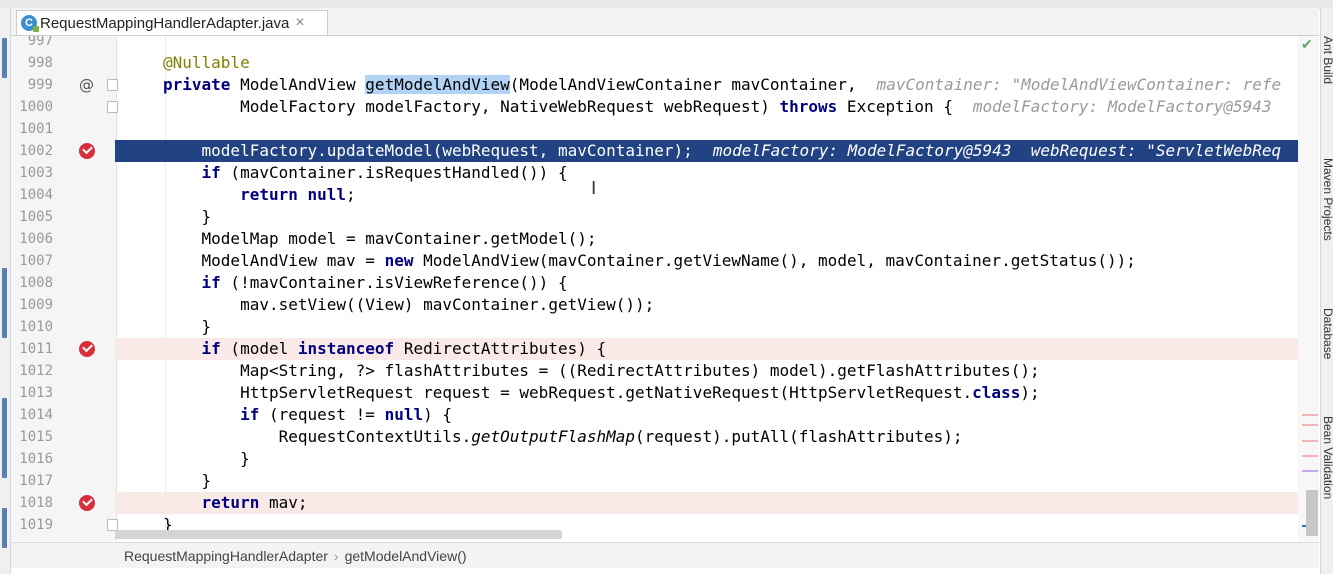  I want to click on code-area: return null;, so click(717, 195).